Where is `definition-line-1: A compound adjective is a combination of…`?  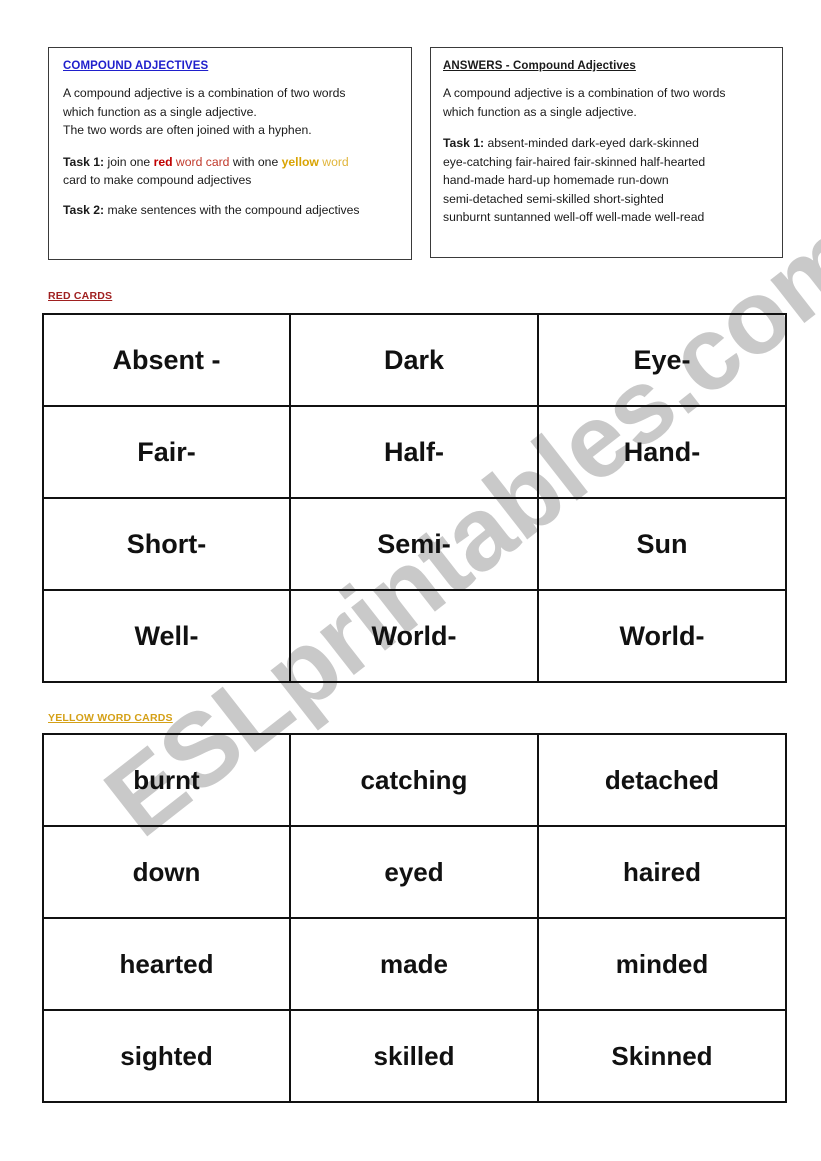
definition-line-1: A compound adjective is a combination of… is located at coordinates (204, 93).